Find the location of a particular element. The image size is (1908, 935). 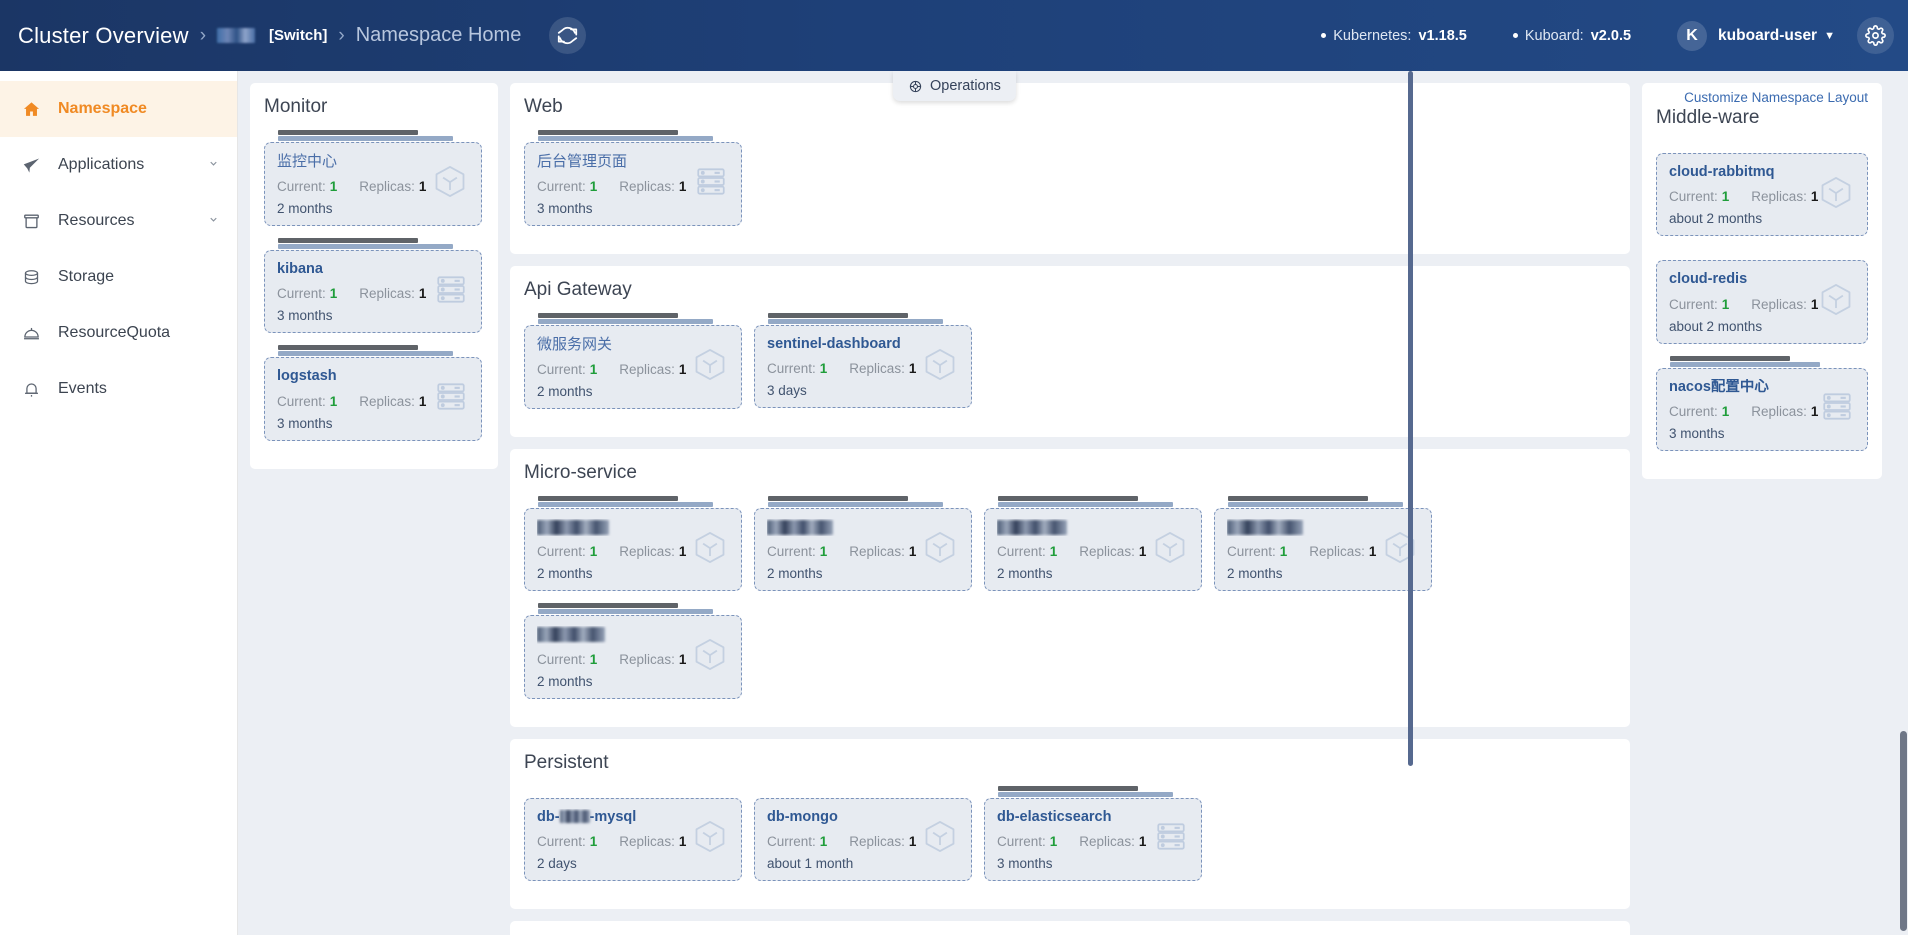

sidebar-item-applications: Applications is located at coordinates (118, 165).